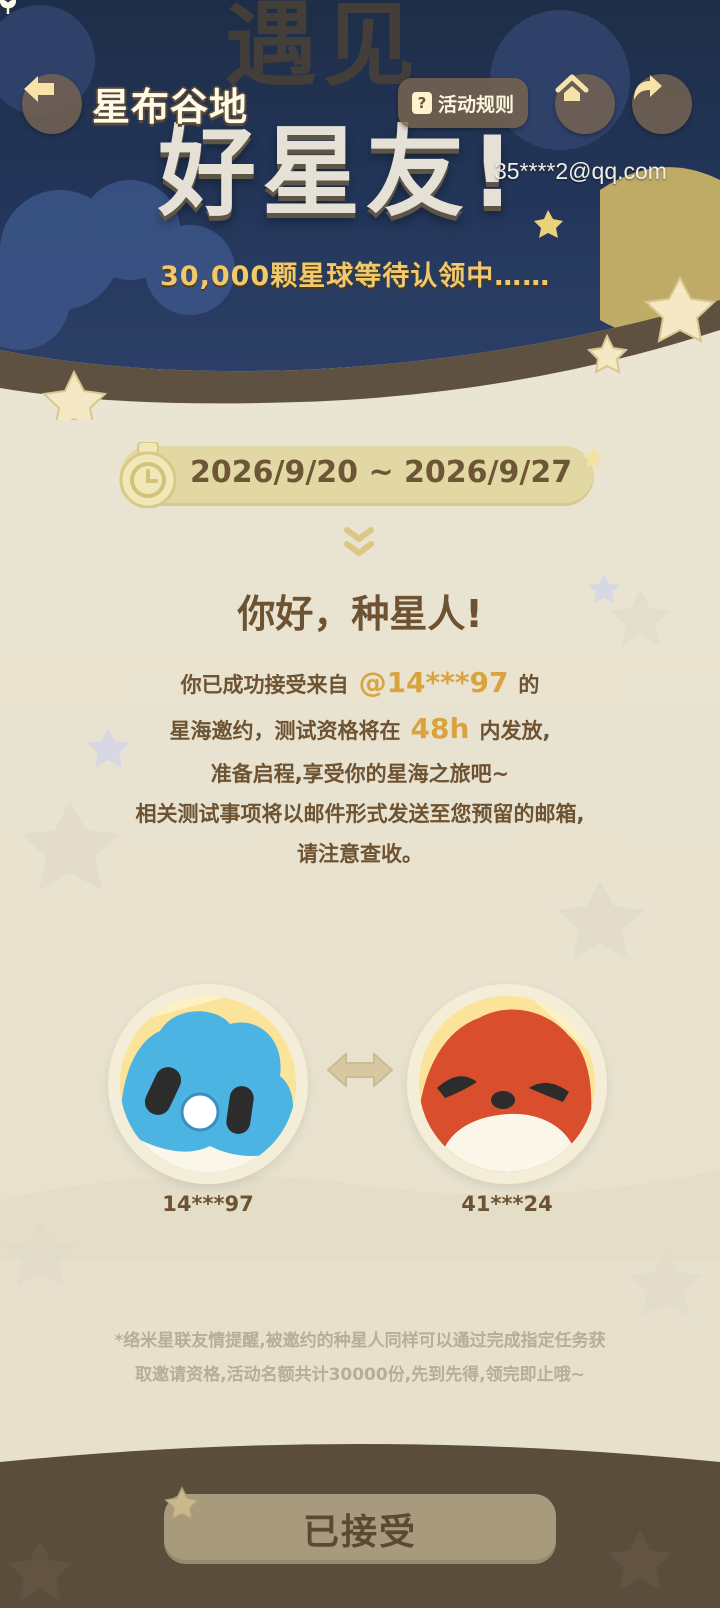  Describe the element at coordinates (360, 1375) in the screenshot. I see `note-line-2: 取邀请资格,活动名额共计30000份,先到先得,领完即止哦~` at that location.